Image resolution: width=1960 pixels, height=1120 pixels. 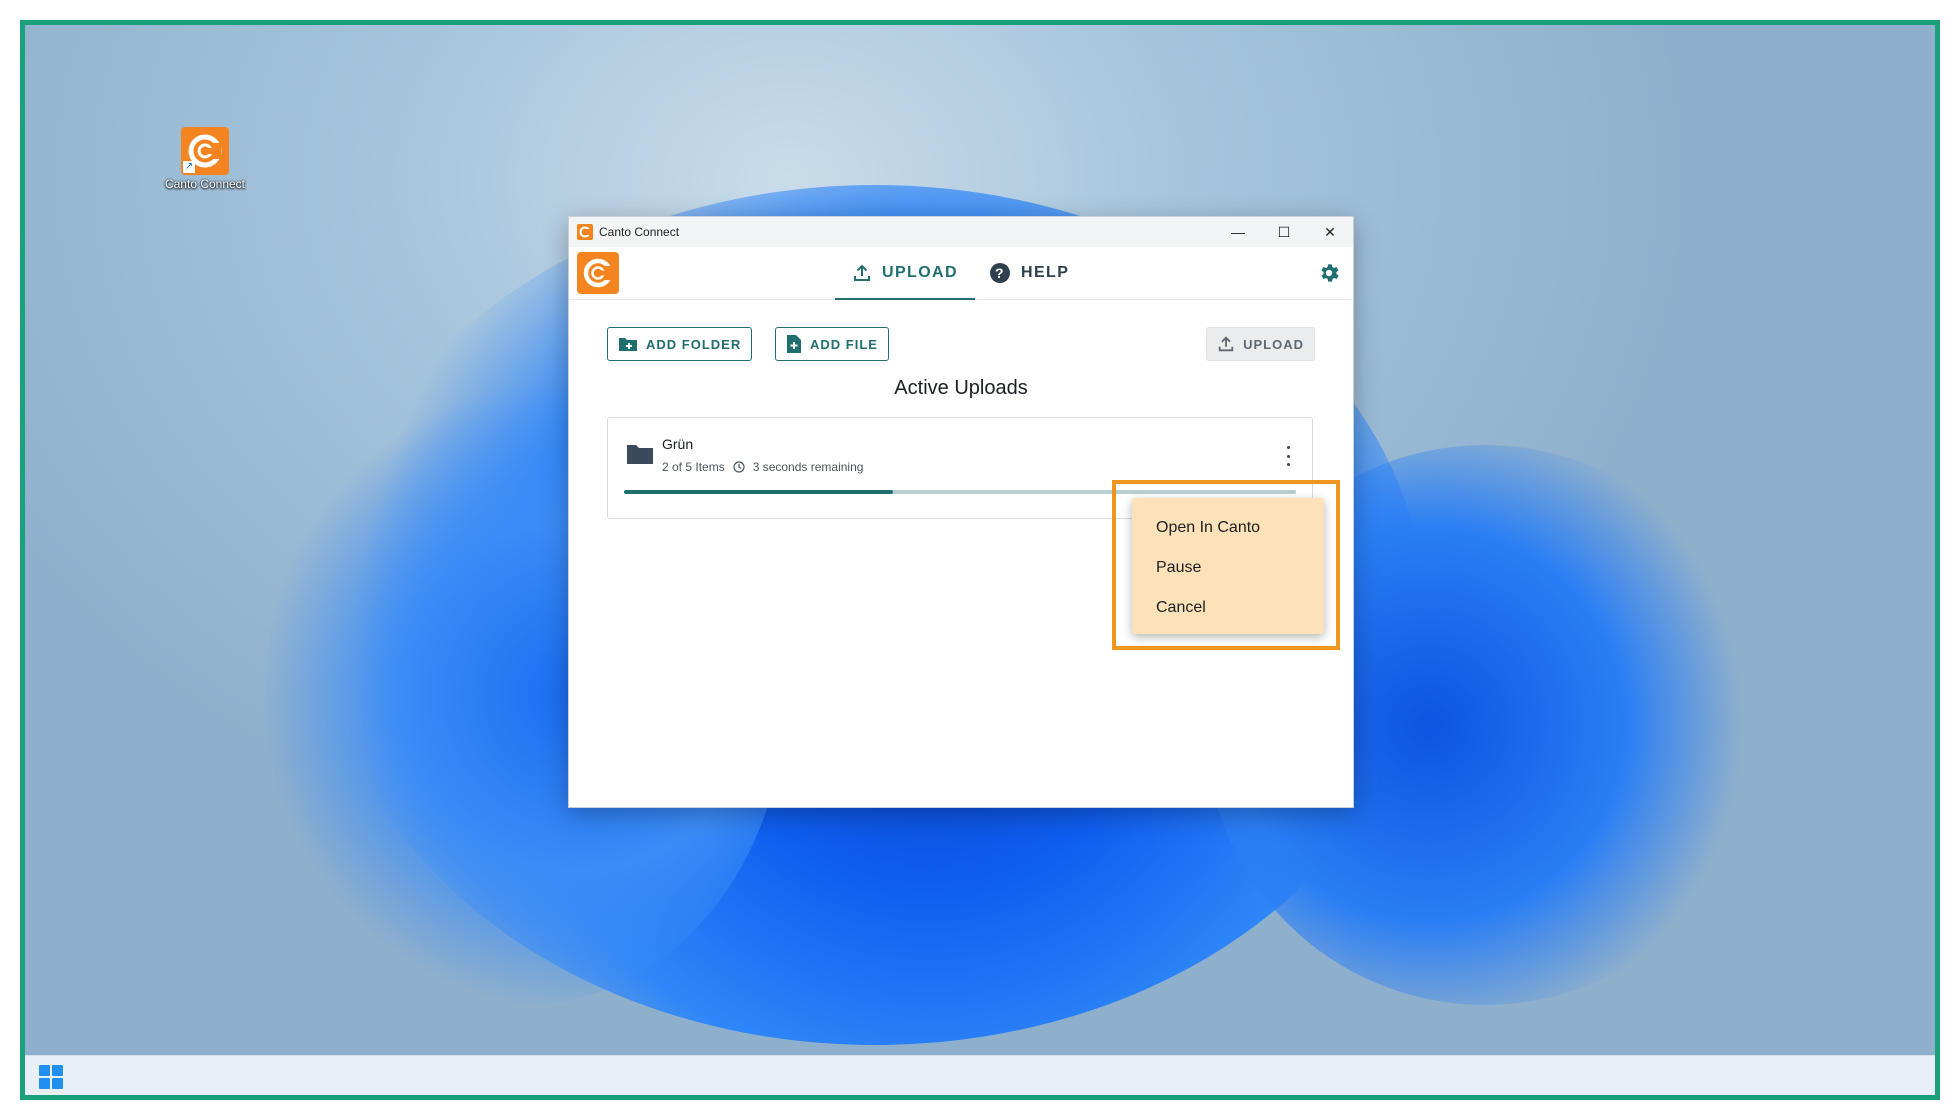 I want to click on folder-add-icon, so click(x=628, y=344).